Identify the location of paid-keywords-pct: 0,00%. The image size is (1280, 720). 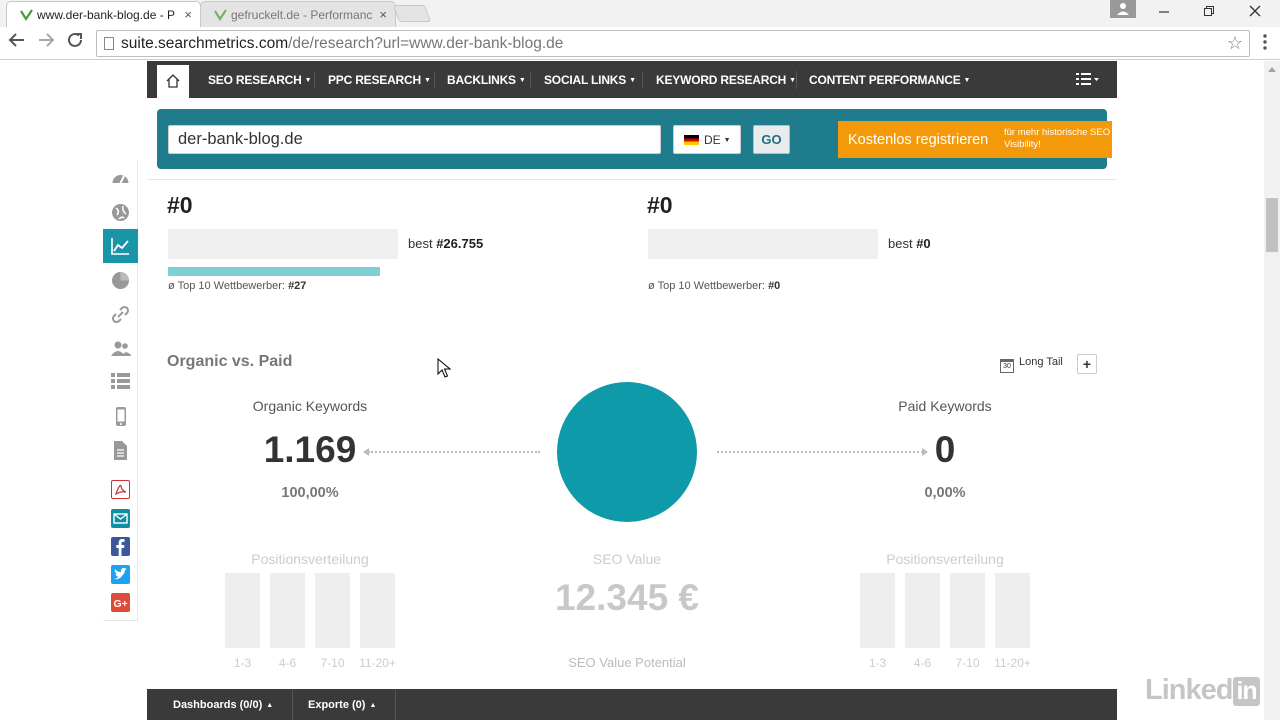
(945, 493).